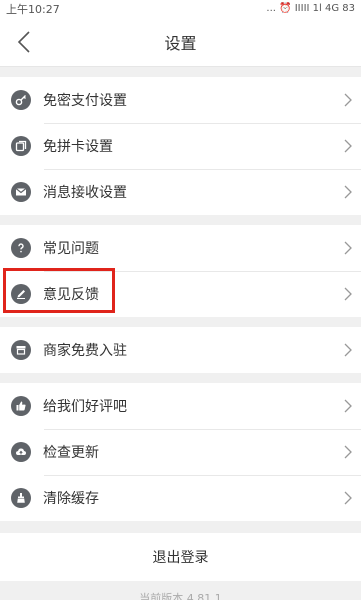  Describe the element at coordinates (21, 248) in the screenshot. I see `question-icon` at that location.